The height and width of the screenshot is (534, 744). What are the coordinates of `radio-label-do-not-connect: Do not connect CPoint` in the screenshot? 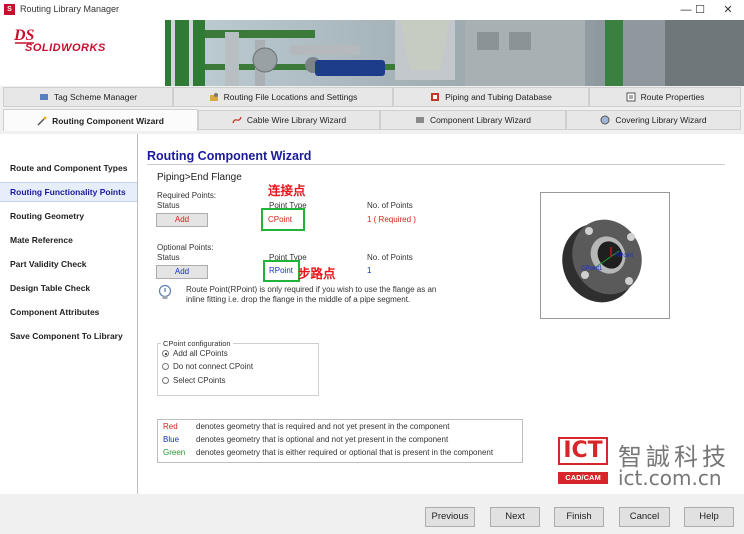 It's located at (213, 366).